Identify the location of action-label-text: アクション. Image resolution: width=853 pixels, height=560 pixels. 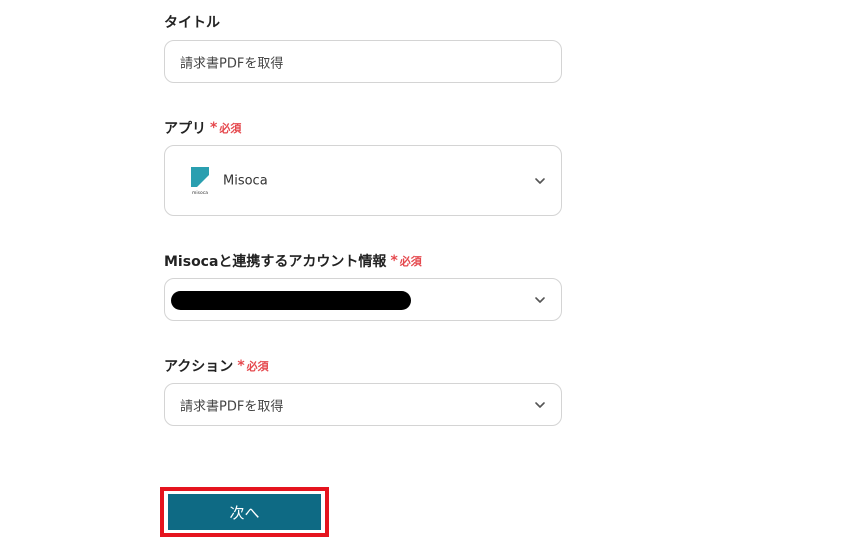
(199, 367).